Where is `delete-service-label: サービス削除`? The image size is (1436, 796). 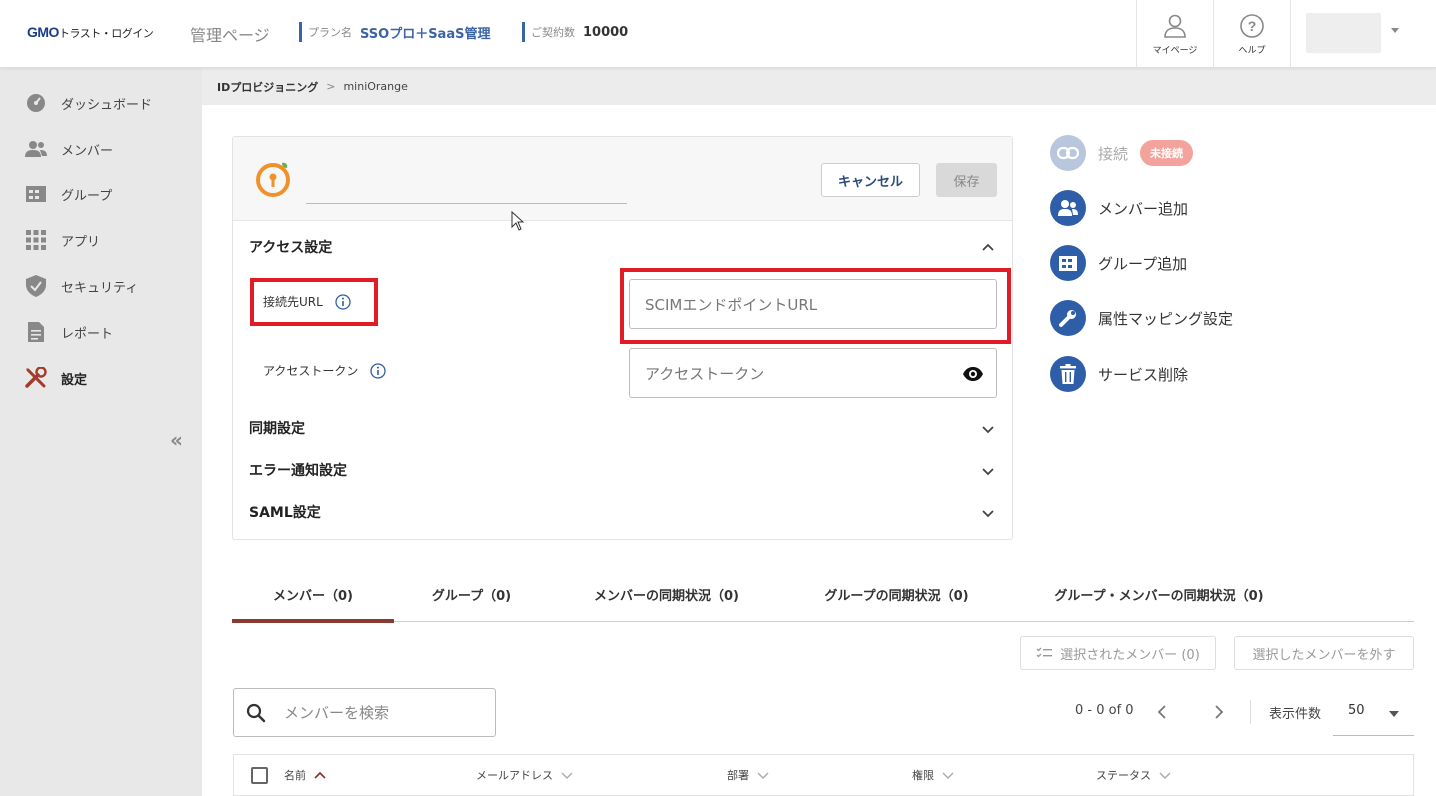 delete-service-label: サービス削除 is located at coordinates (1143, 374).